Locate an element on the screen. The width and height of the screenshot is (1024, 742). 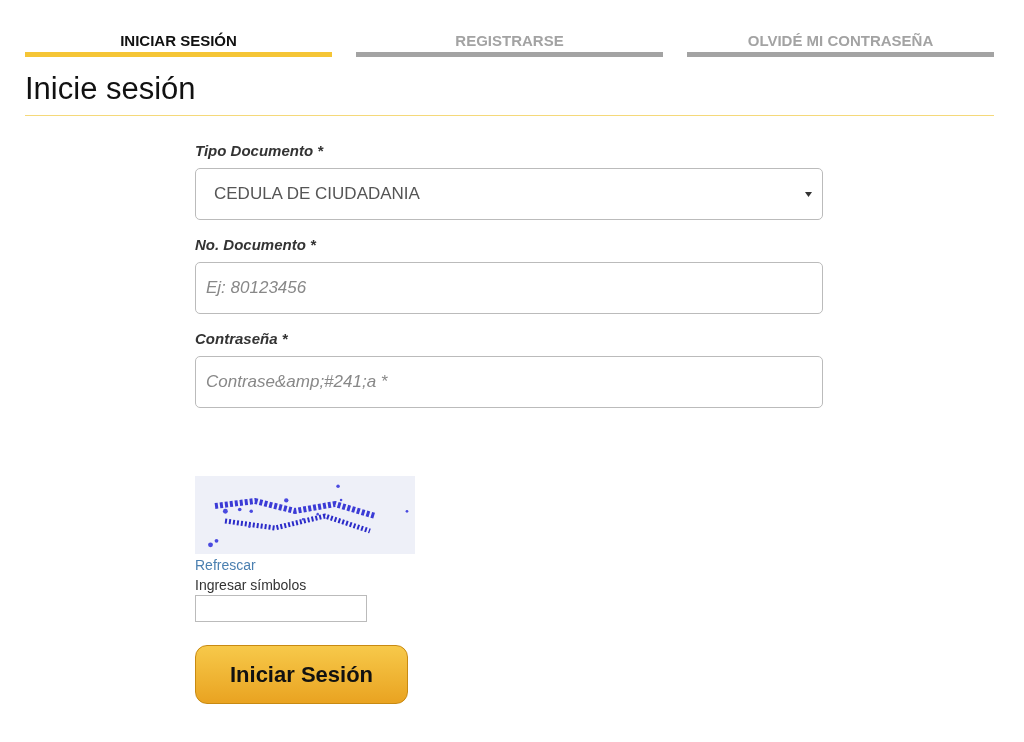
caret-icon is located at coordinates (808, 194).